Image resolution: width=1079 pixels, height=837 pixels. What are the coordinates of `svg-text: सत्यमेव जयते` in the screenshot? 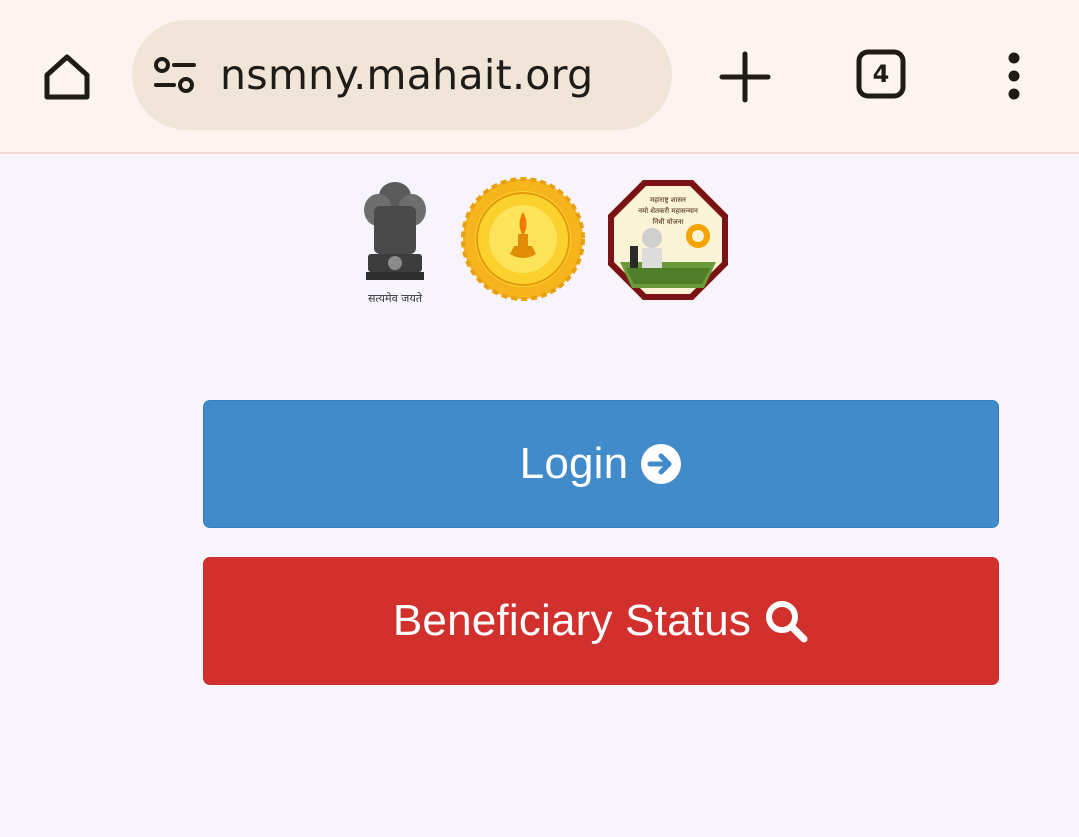 It's located at (395, 298).